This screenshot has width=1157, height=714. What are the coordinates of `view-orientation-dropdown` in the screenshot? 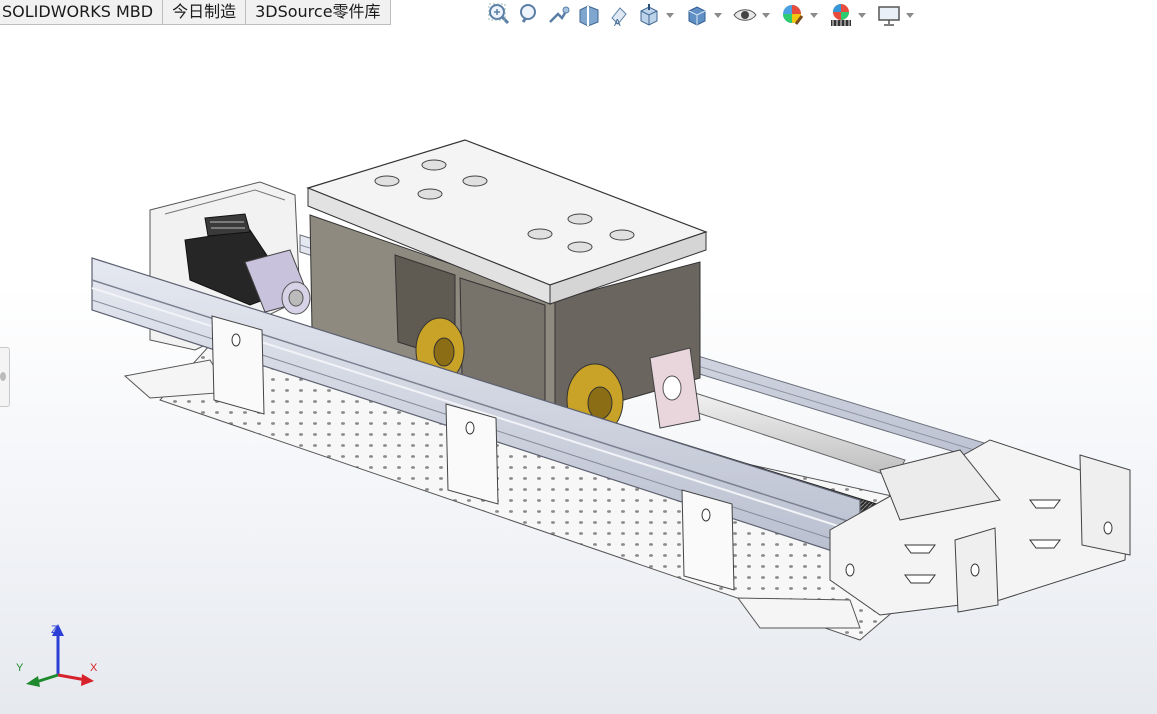 It's located at (670, 15).